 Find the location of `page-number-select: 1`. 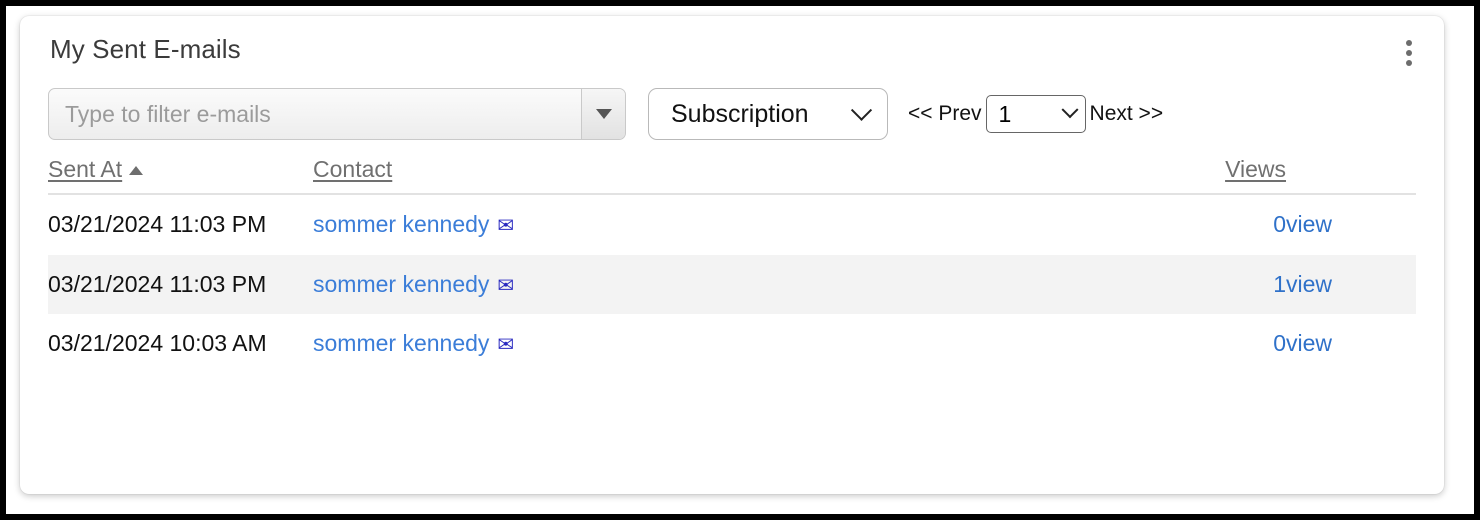

page-number-select: 1 is located at coordinates (1035, 114).